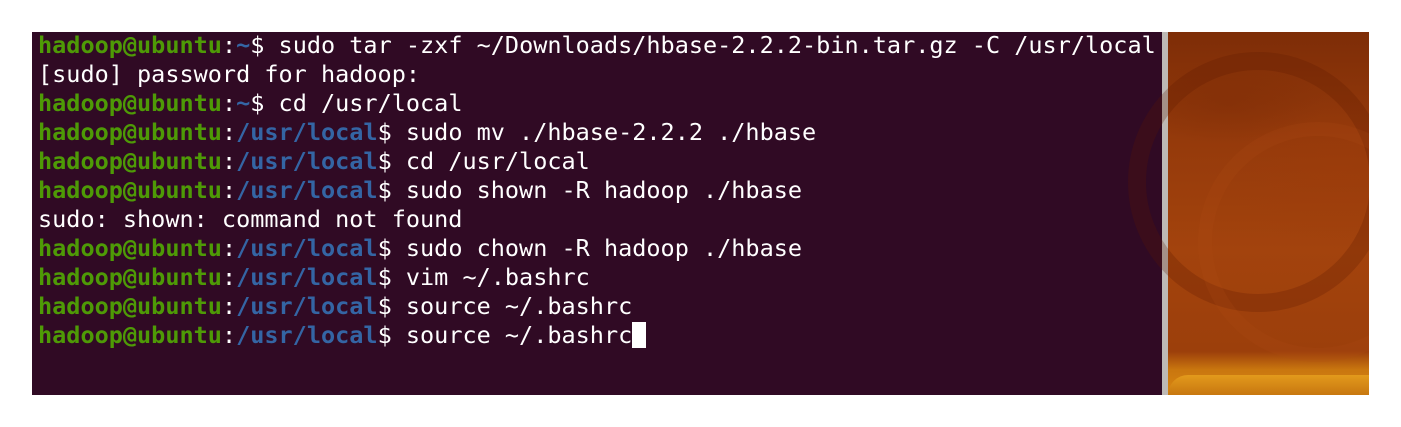 The height and width of the screenshot is (427, 1401). What do you see at coordinates (639, 335) in the screenshot?
I see `terminal-cursor` at bounding box center [639, 335].